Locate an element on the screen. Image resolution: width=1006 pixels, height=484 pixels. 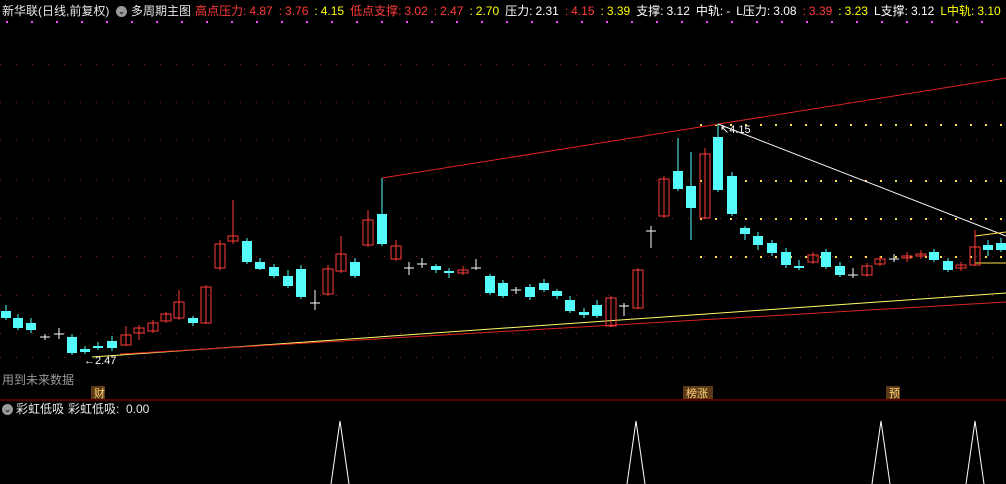
subpanel-title: 彩虹低吸 is located at coordinates (40, 409).